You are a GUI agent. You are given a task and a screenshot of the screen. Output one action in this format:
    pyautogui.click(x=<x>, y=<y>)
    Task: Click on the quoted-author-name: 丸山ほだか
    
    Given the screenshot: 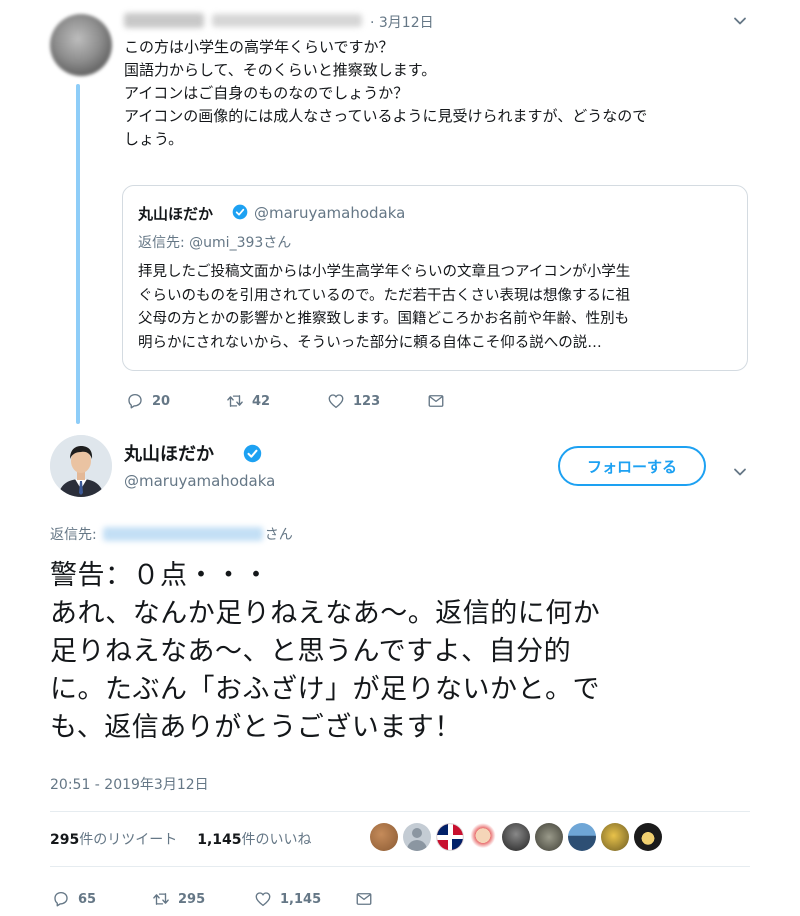 What is the action you would take?
    pyautogui.click(x=175, y=213)
    